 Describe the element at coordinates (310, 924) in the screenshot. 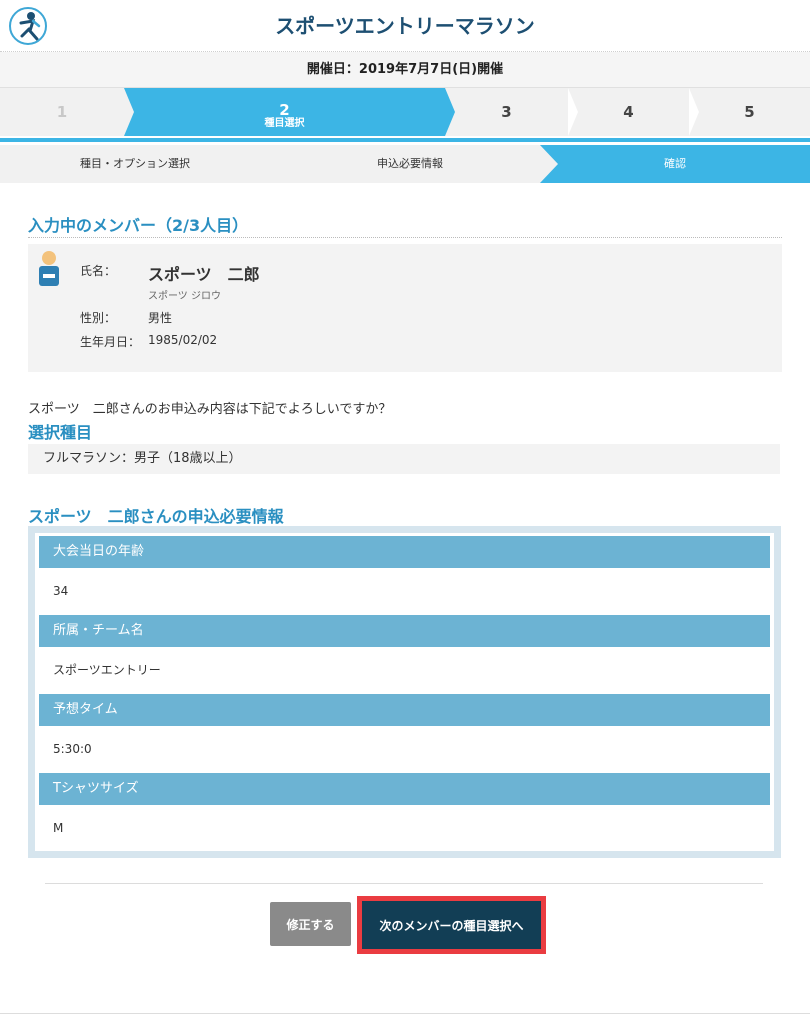

I see `edit-button: 修正する` at that location.